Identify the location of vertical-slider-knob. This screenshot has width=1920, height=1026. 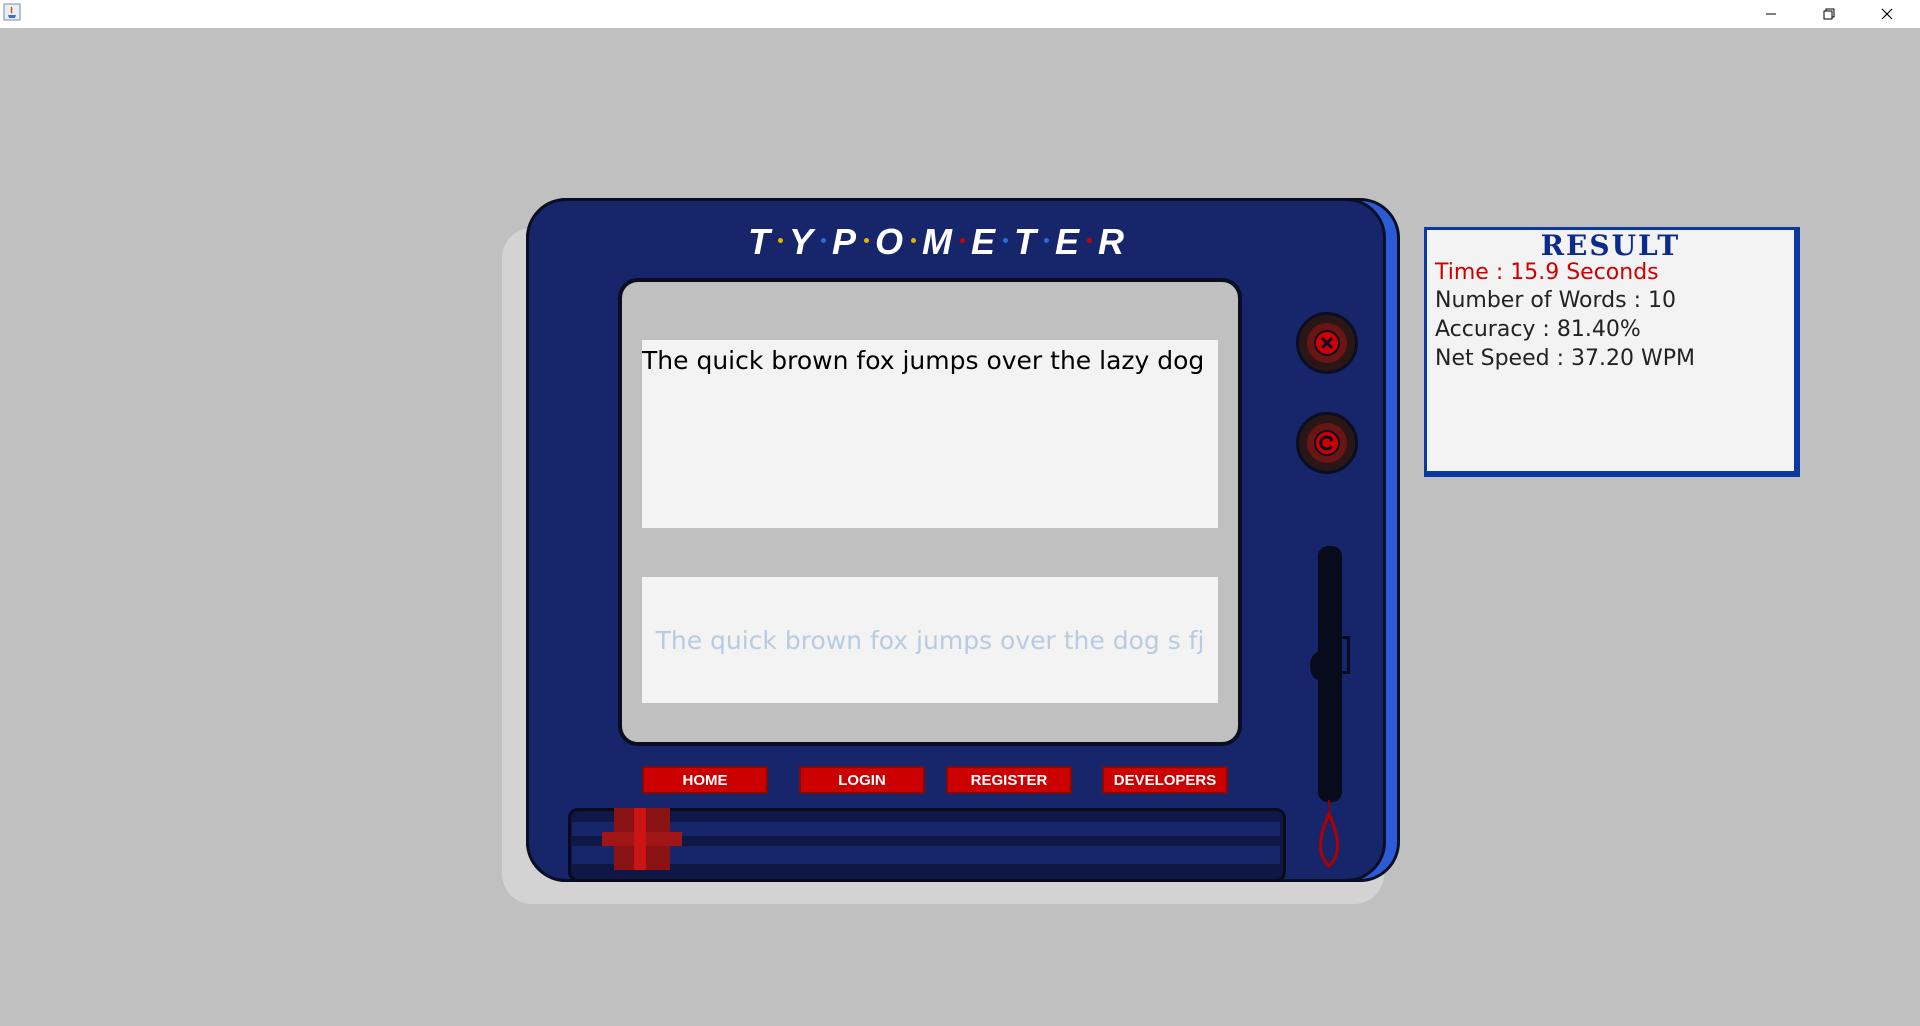
(1319, 666).